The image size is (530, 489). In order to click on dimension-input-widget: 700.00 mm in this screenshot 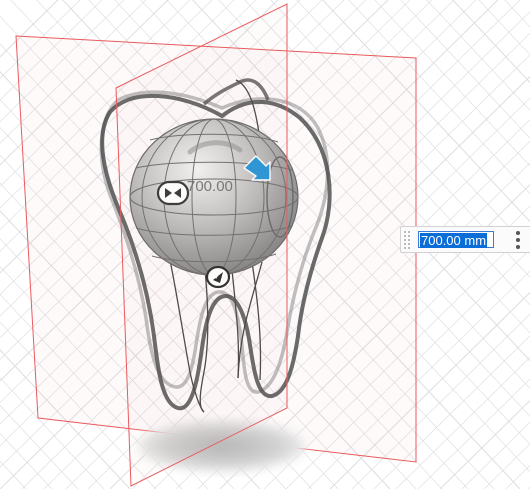, I will do `click(465, 239)`.